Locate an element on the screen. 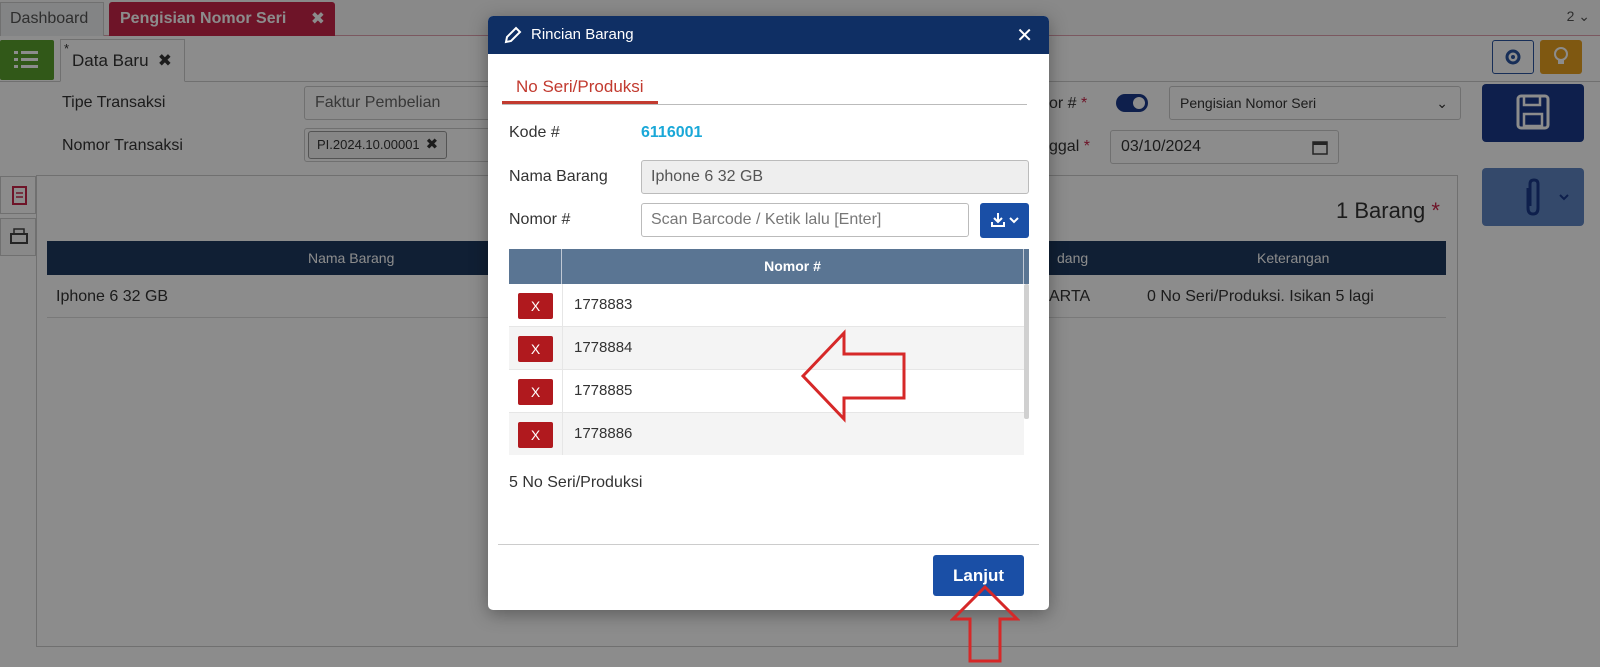  footer-divider is located at coordinates (768, 544).